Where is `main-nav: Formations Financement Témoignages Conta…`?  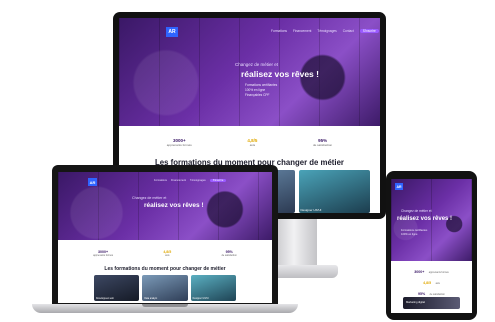
main-nav: Formations Financement Témoignages Conta… is located at coordinates (325, 31).